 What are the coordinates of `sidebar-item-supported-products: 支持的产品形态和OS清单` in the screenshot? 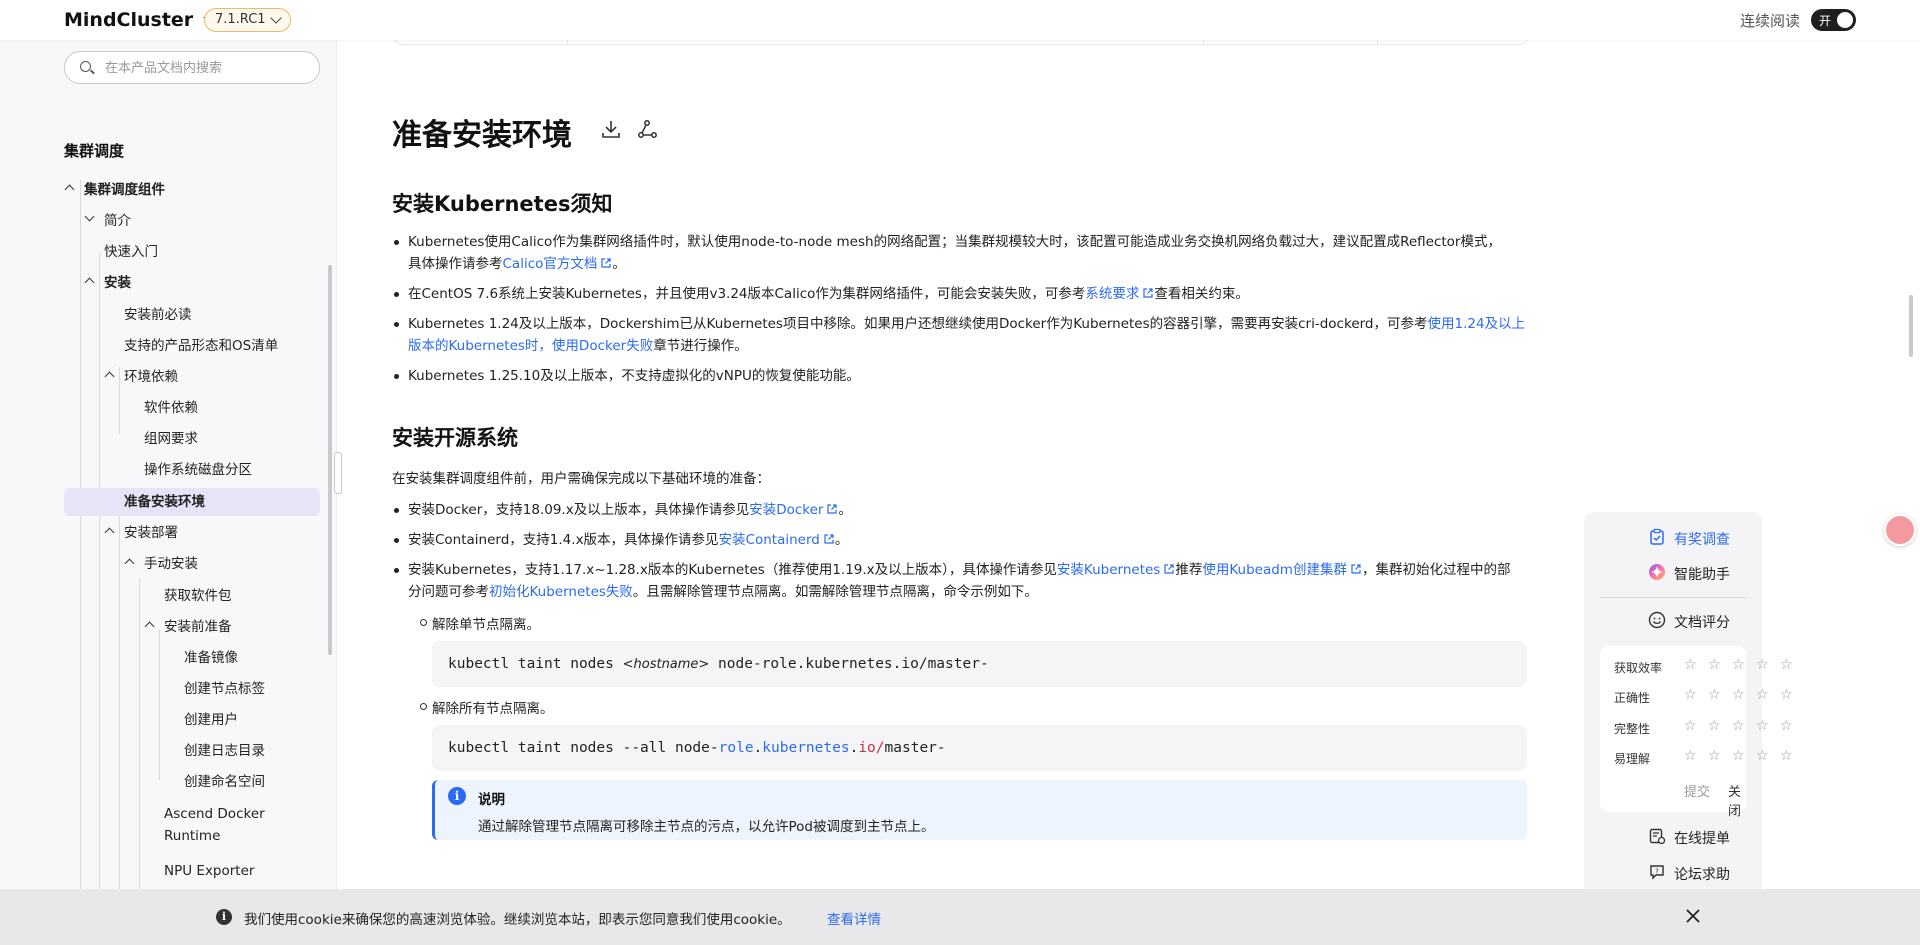 It's located at (201, 346).